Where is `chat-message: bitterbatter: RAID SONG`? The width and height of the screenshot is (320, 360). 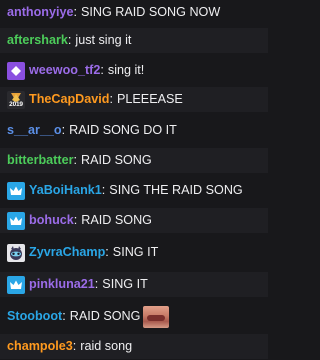 chat-message: bitterbatter: RAID SONG is located at coordinates (134, 160).